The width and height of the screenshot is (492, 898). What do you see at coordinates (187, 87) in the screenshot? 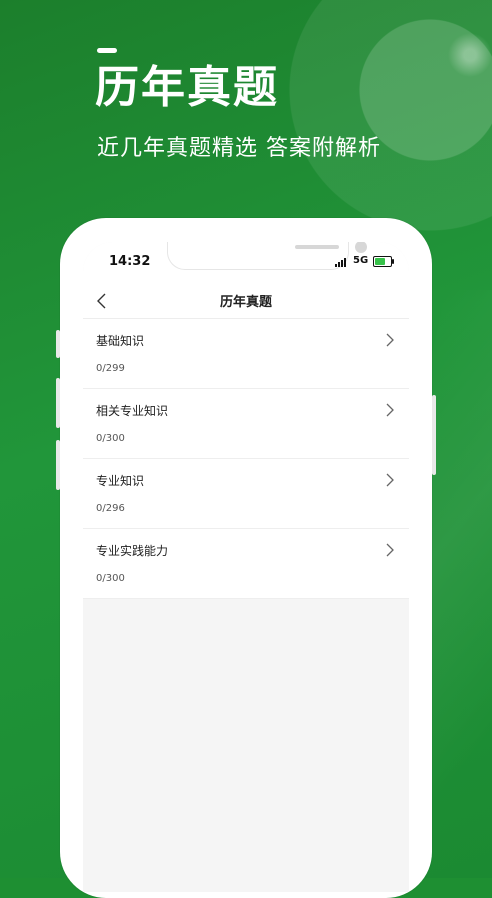
I see `promo-title: 历年真题` at bounding box center [187, 87].